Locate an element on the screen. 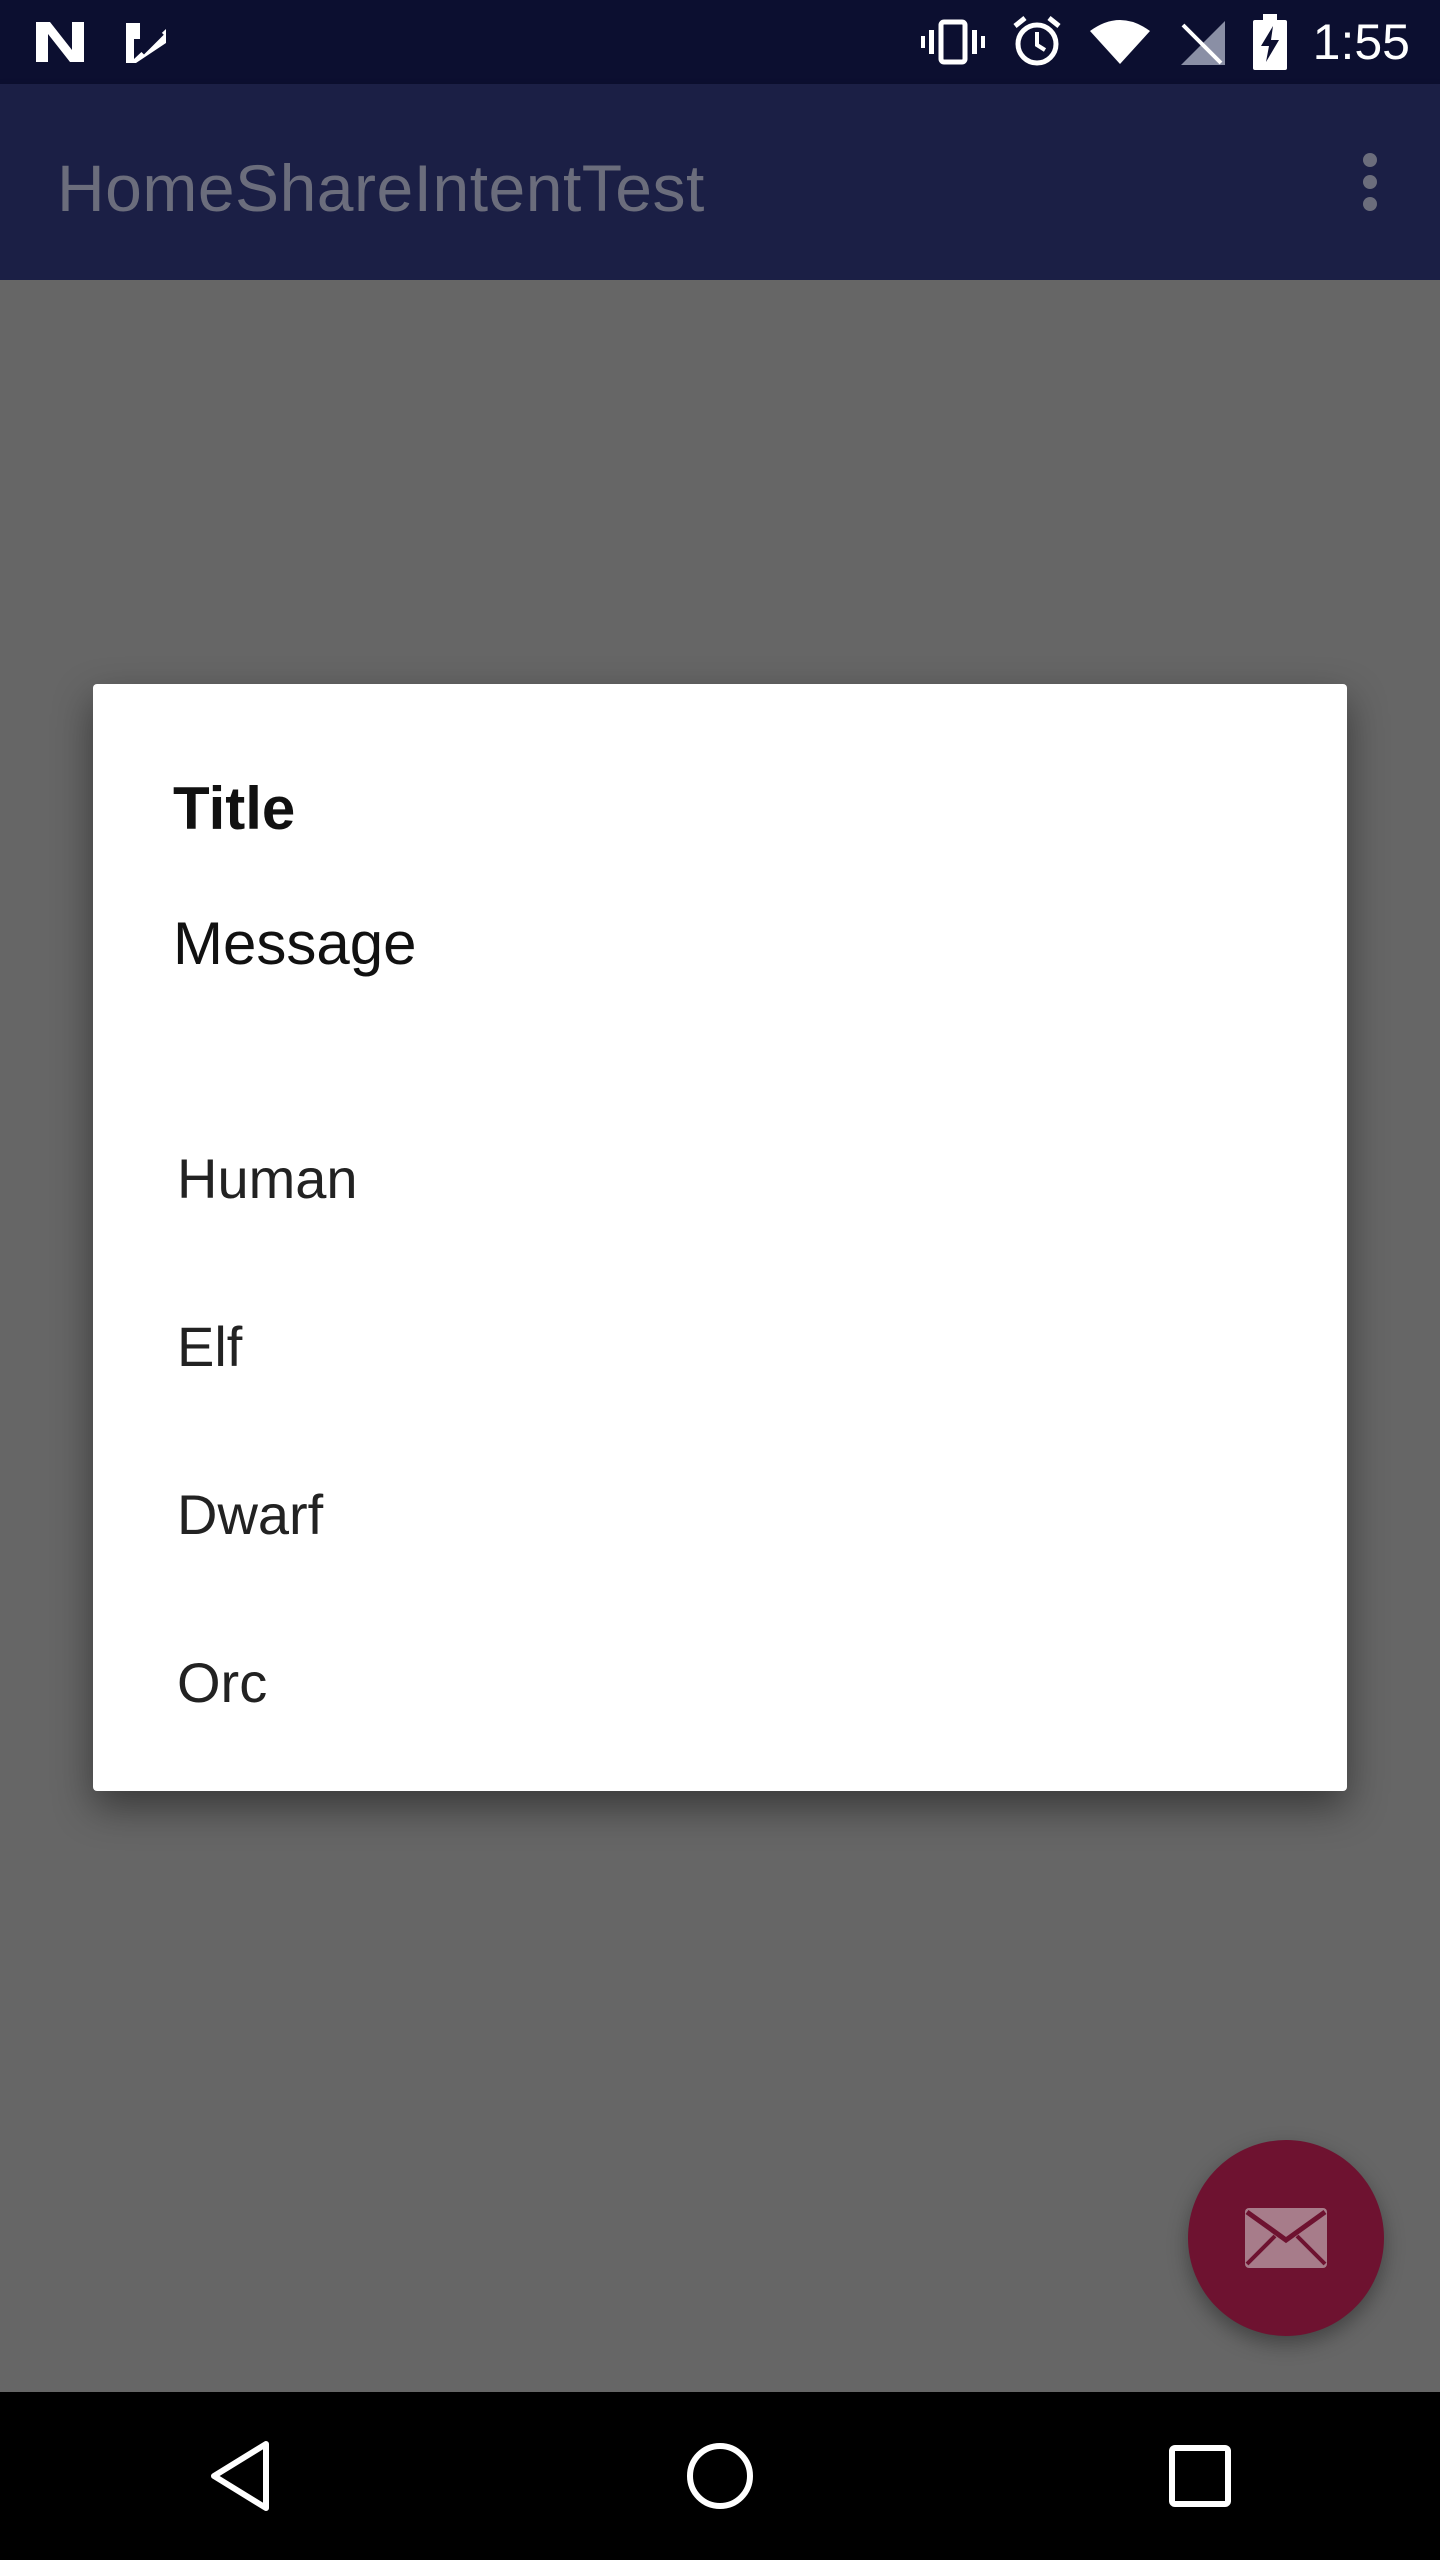 The width and height of the screenshot is (1440, 2560). home-button is located at coordinates (720, 2476).